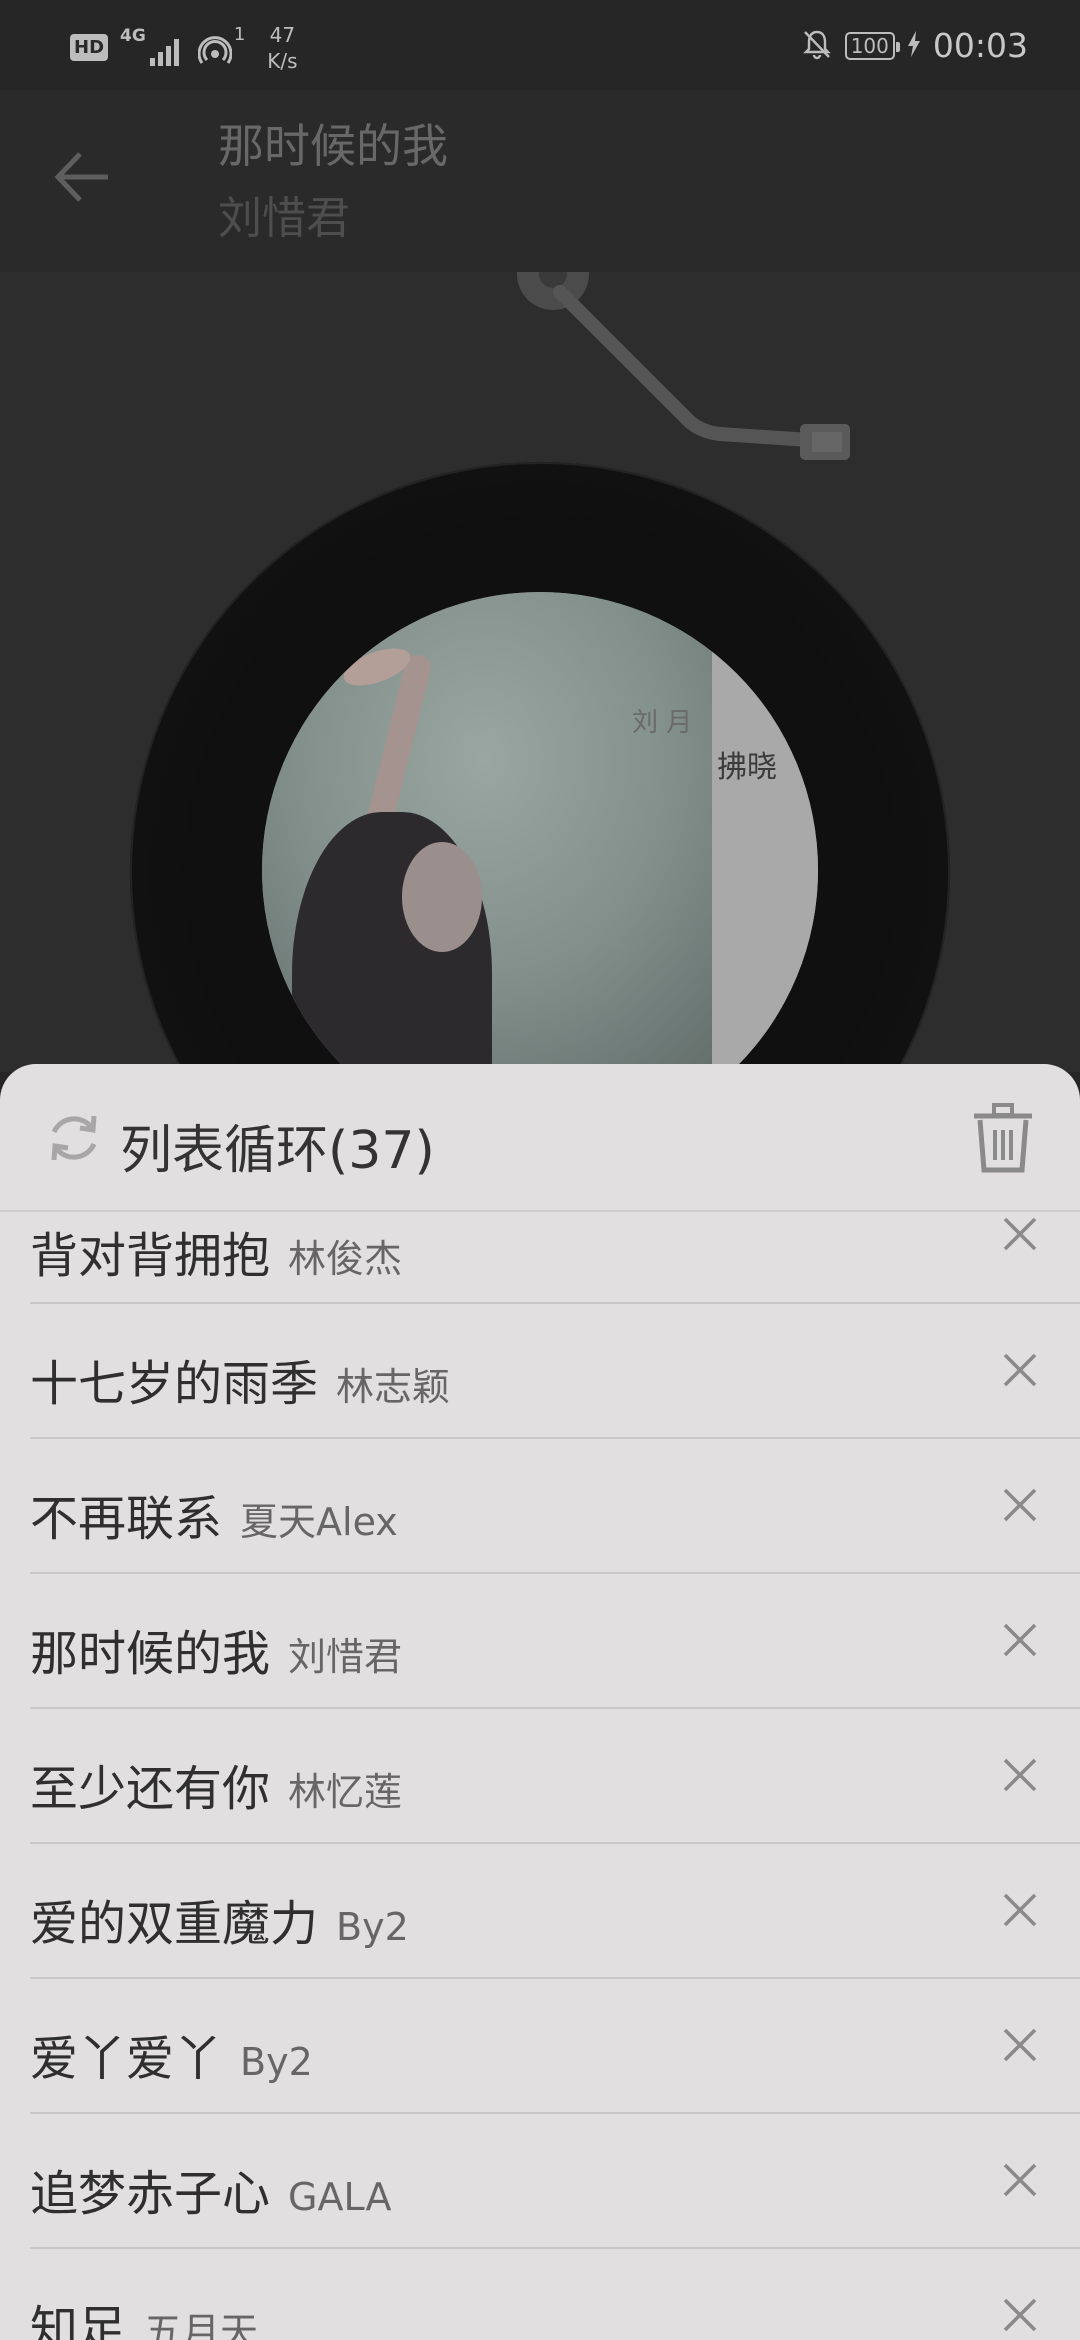  I want to click on list-item: 至少还有你 林忆莲, so click(555, 1776).